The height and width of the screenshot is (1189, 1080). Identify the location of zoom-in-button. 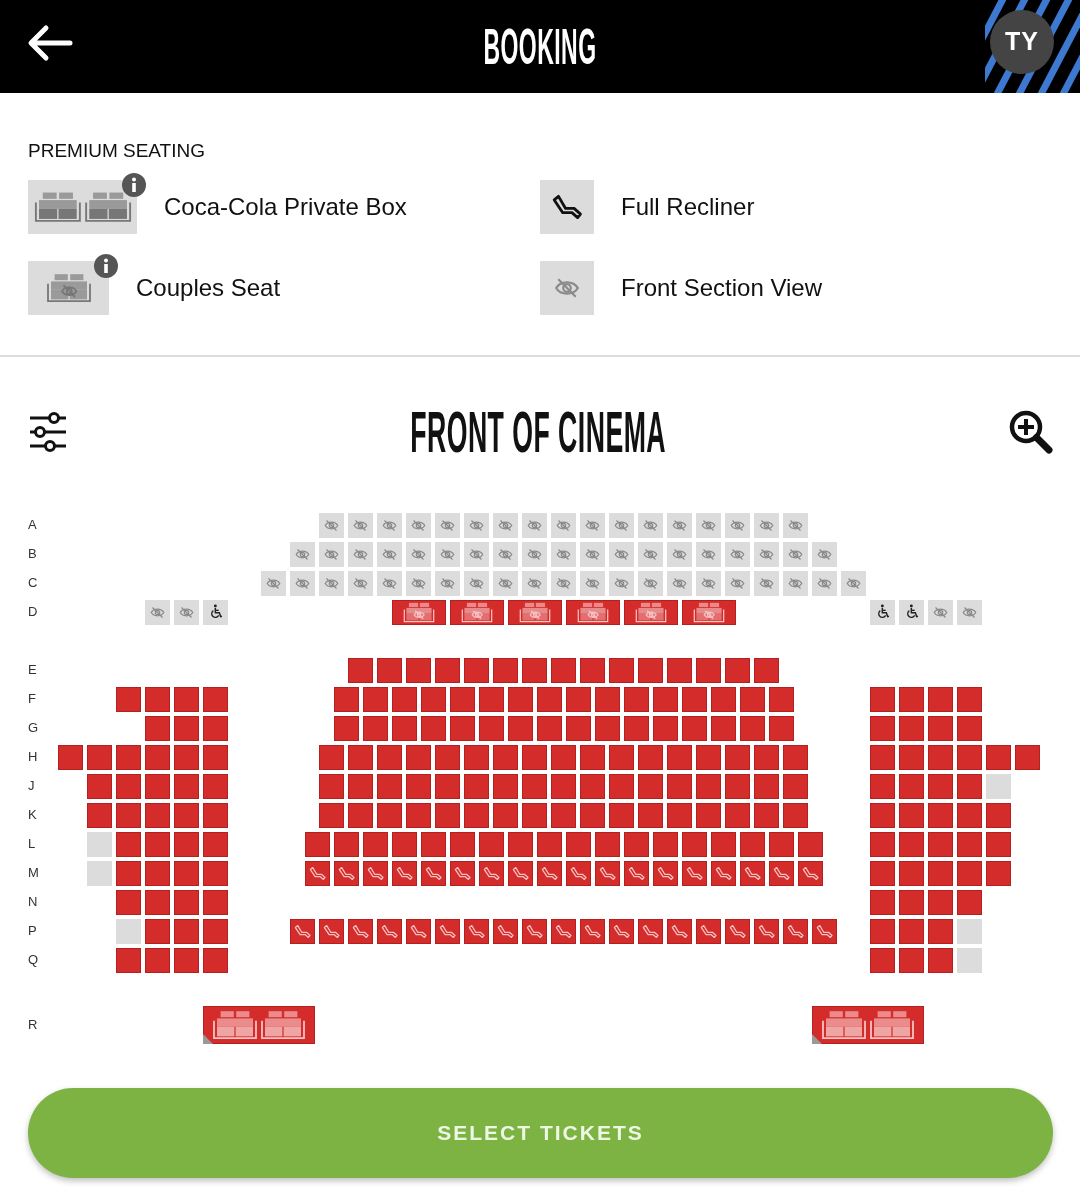
(1031, 431).